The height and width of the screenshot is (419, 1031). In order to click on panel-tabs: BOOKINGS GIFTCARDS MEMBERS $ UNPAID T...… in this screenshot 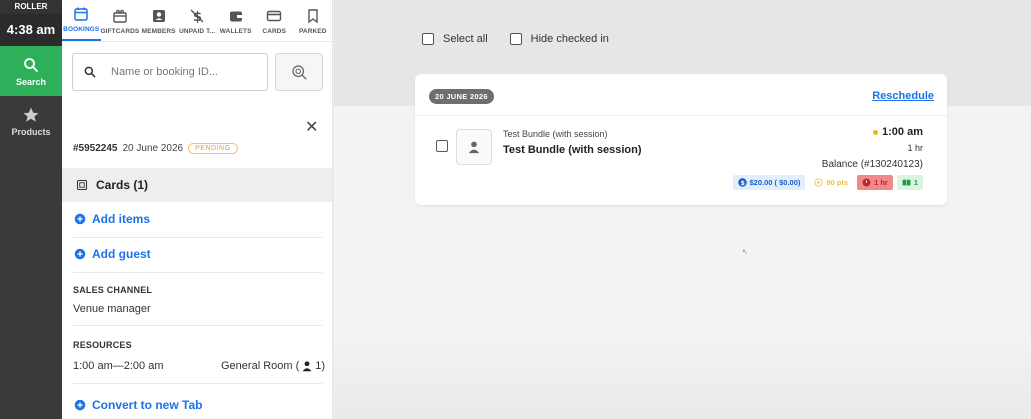, I will do `click(197, 21)`.